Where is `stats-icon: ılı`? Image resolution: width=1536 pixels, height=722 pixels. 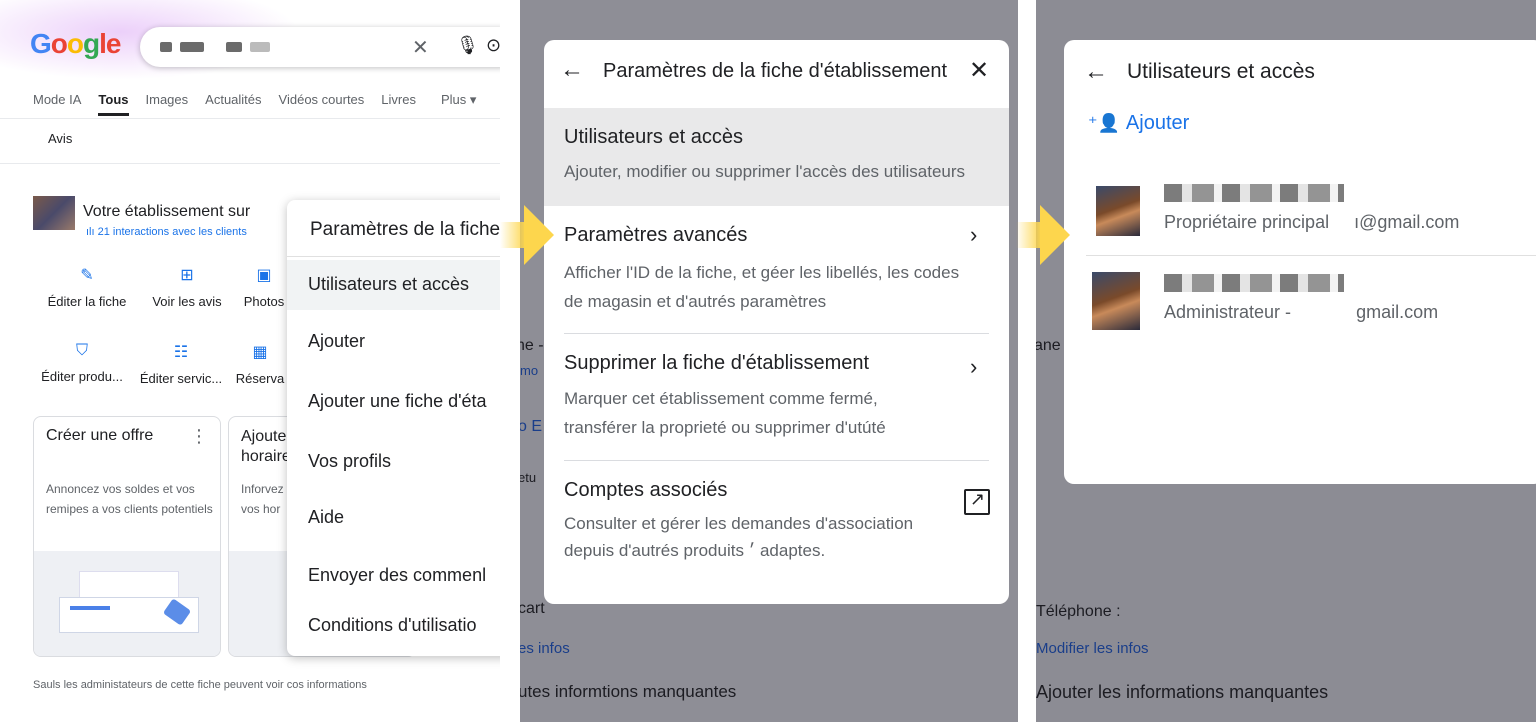 stats-icon: ılı is located at coordinates (92, 232).